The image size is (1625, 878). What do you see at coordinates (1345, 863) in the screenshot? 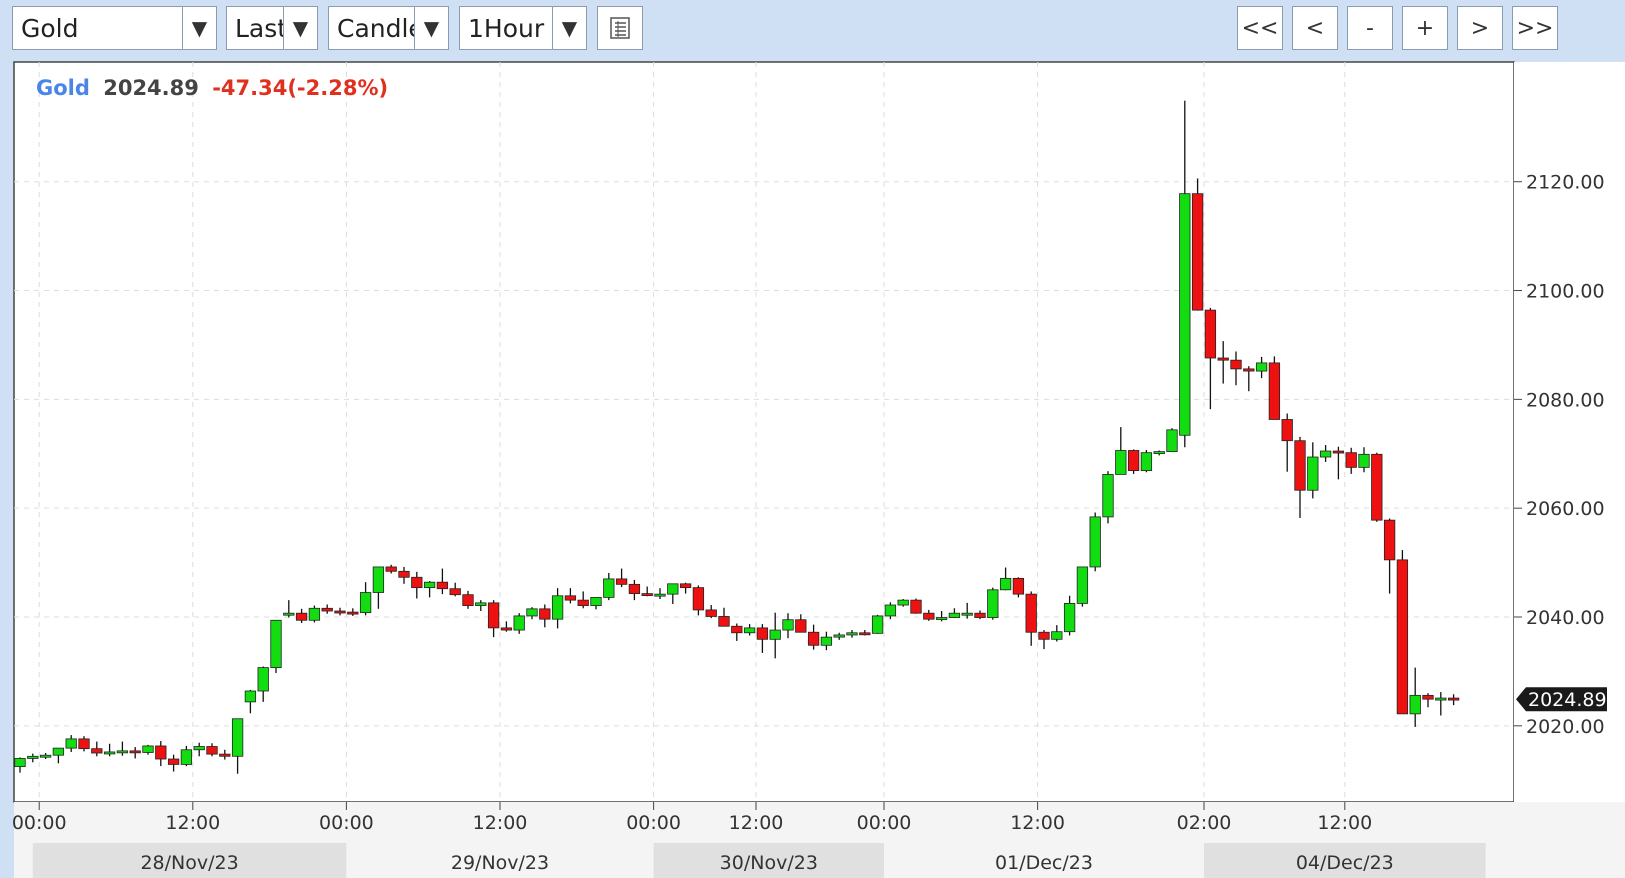
I see `date-label: 04/Dec/23` at bounding box center [1345, 863].